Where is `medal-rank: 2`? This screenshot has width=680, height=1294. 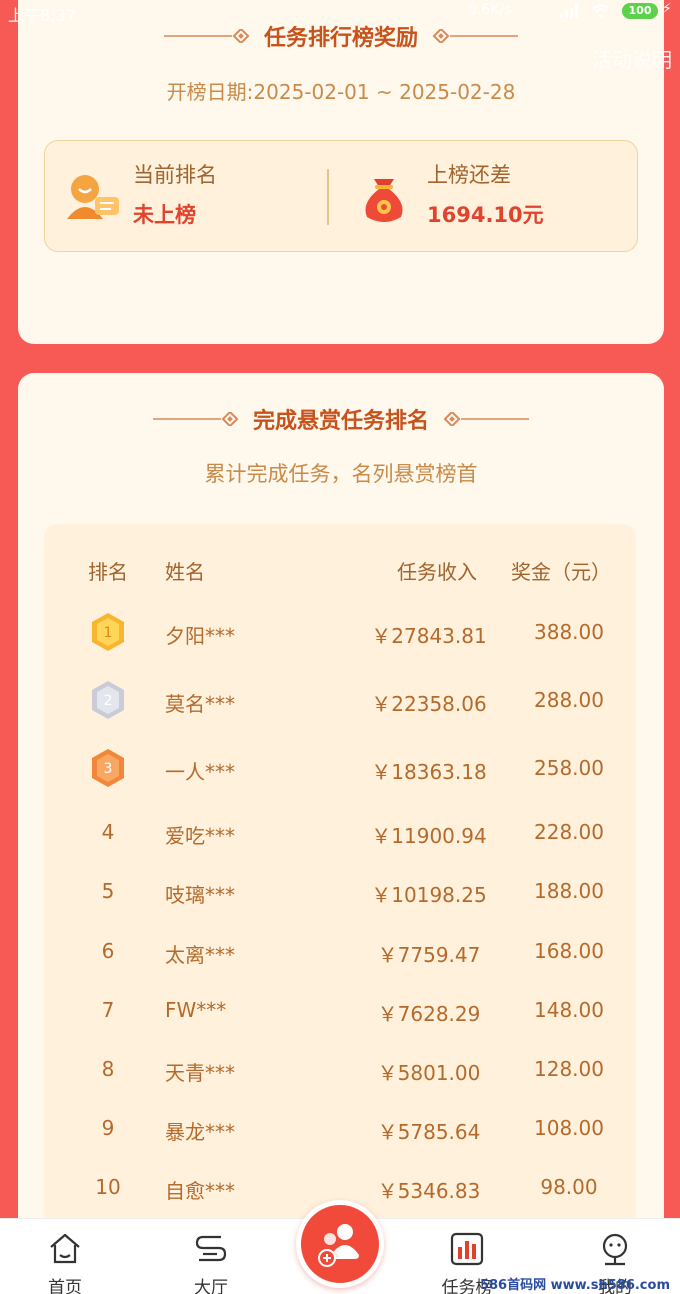
medal-rank: 2 is located at coordinates (108, 701).